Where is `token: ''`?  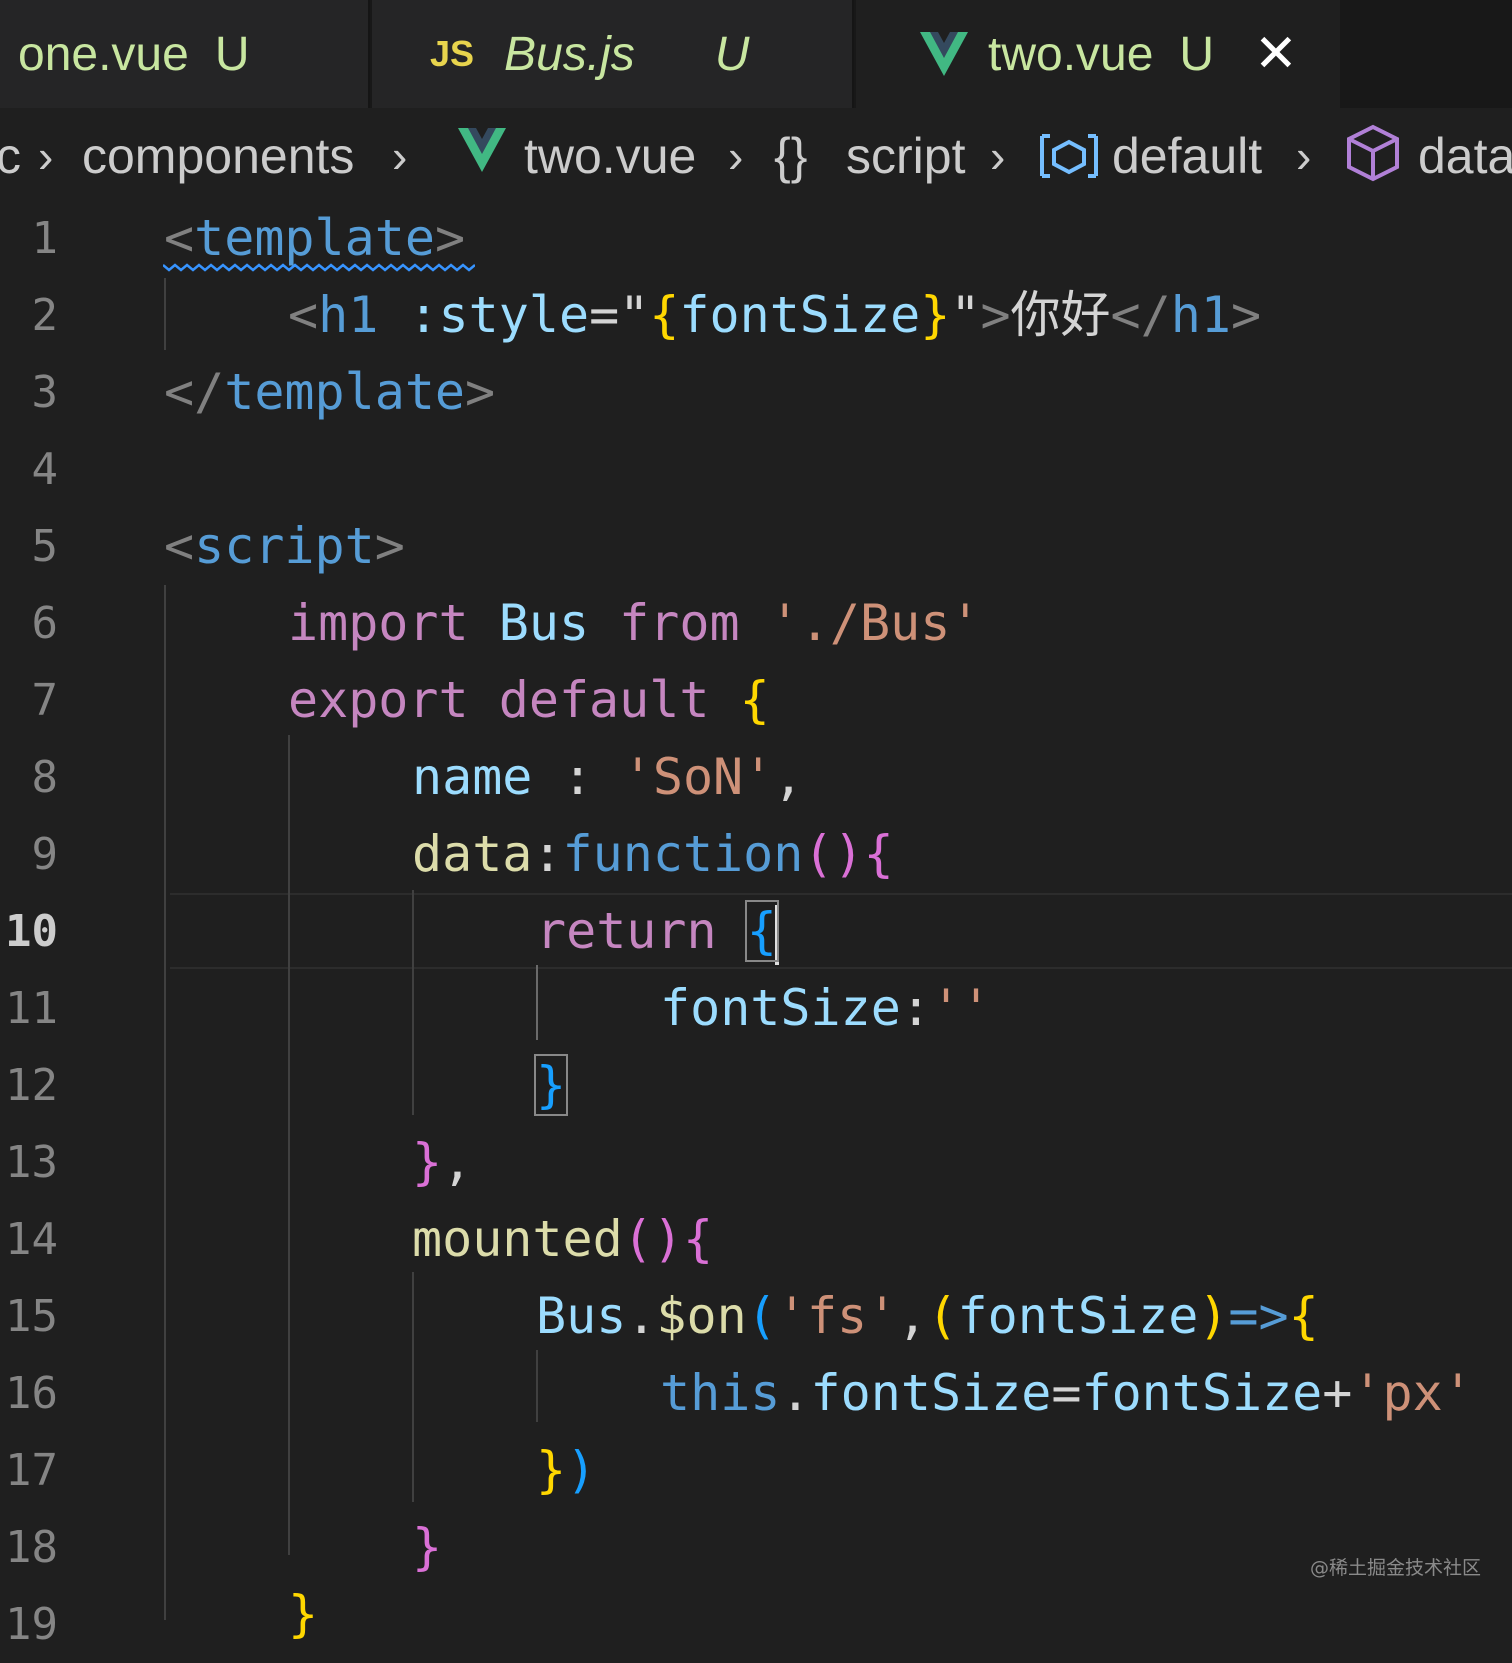 token: '' is located at coordinates (961, 1008).